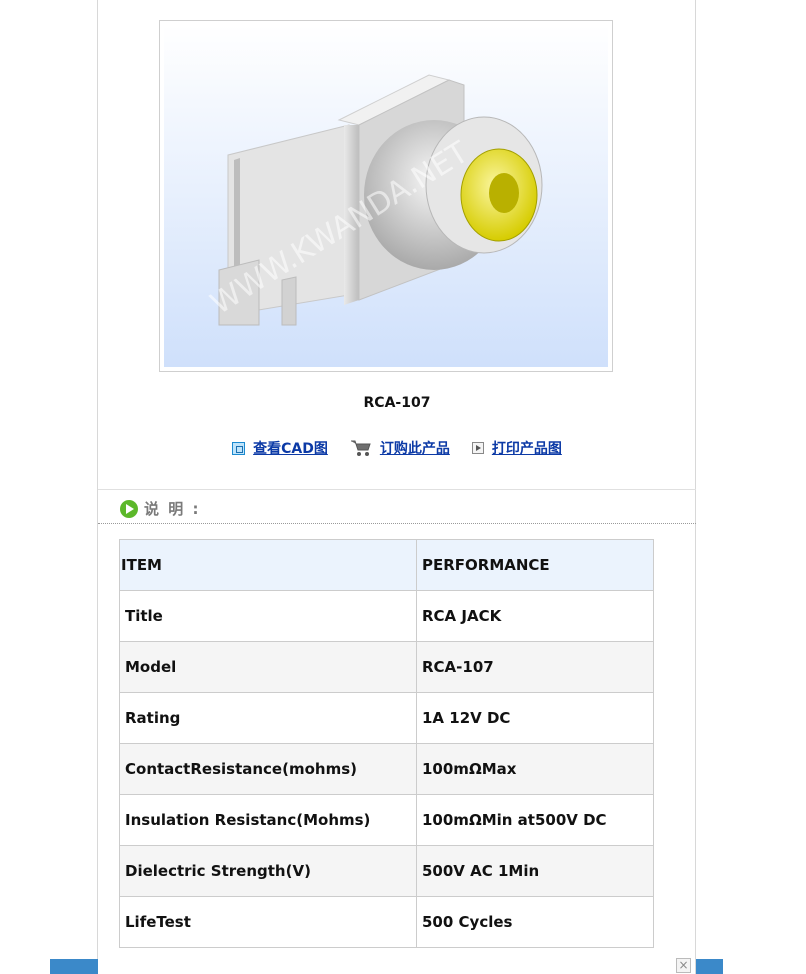 The height and width of the screenshot is (974, 806). I want to click on section-divider, so click(397, 489).